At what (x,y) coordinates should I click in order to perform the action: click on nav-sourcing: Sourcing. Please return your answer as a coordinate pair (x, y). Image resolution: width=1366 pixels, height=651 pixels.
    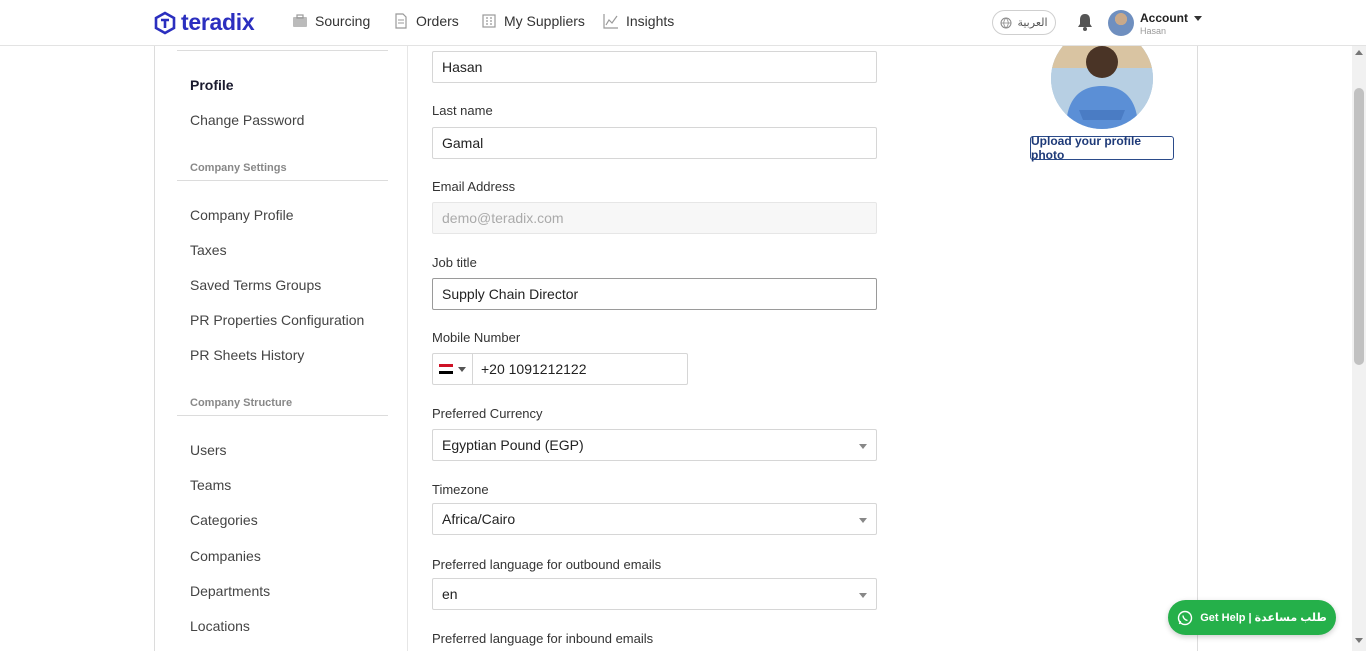
    Looking at the image, I should click on (331, 21).